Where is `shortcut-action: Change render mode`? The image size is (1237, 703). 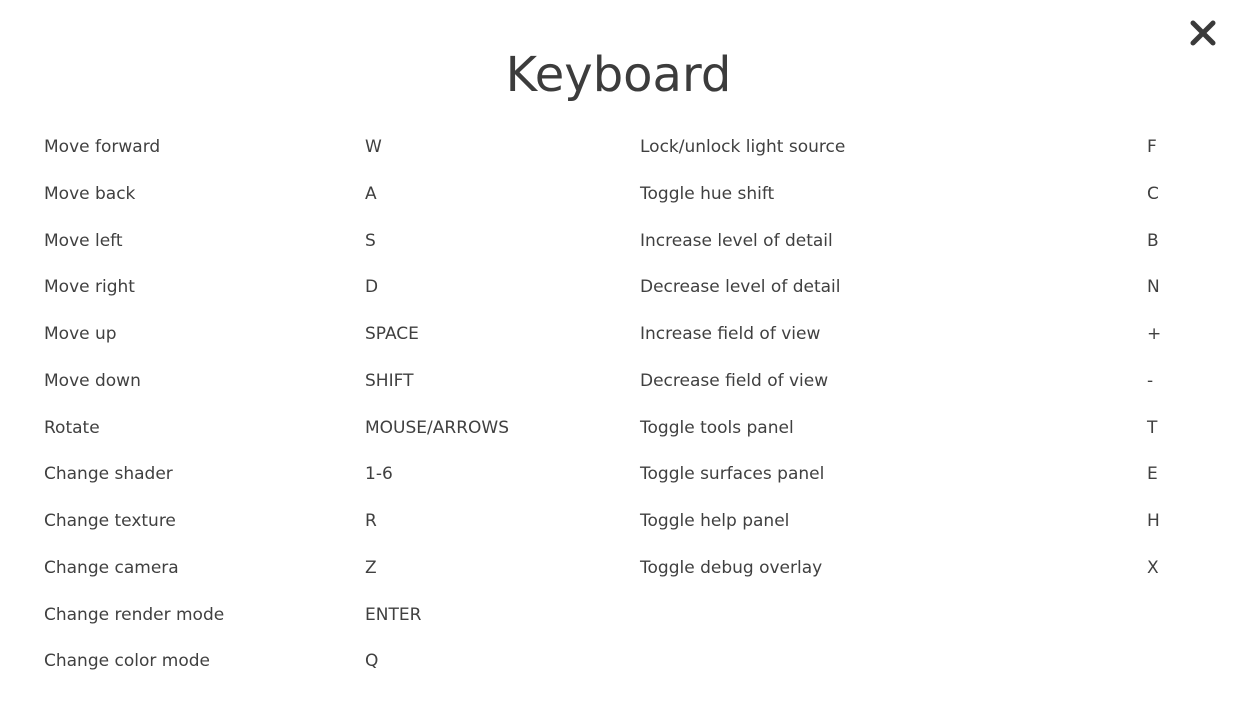 shortcut-action: Change render mode is located at coordinates (134, 615).